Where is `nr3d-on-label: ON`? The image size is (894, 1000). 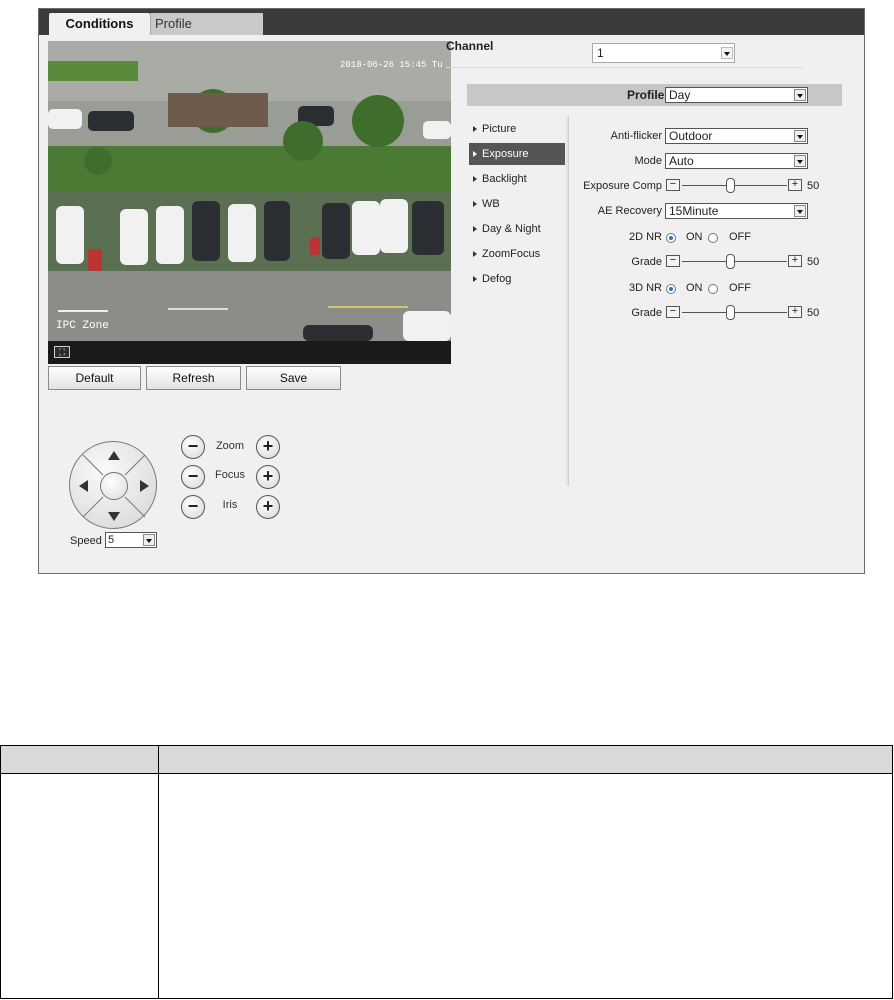
nr3d-on-label: ON is located at coordinates (694, 288).